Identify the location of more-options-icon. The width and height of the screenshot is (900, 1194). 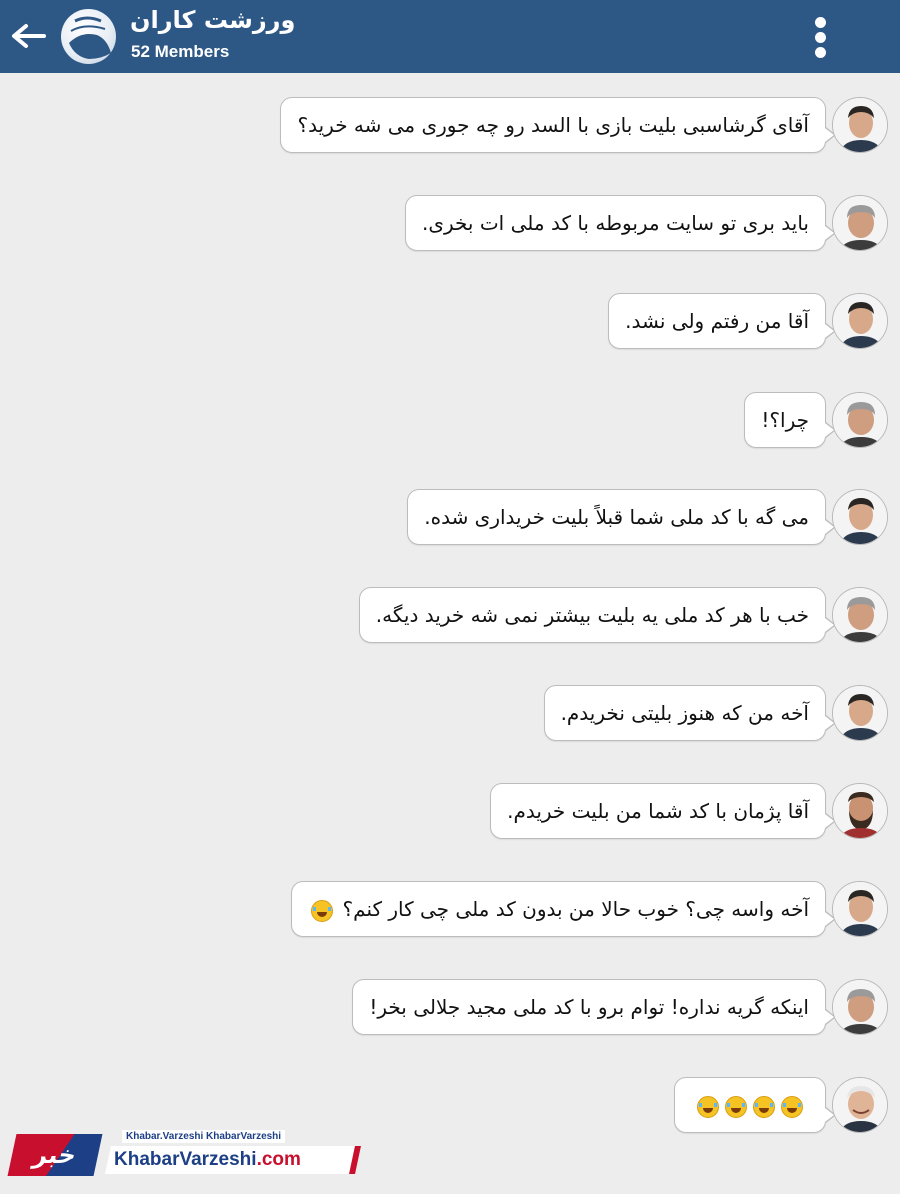
(820, 37).